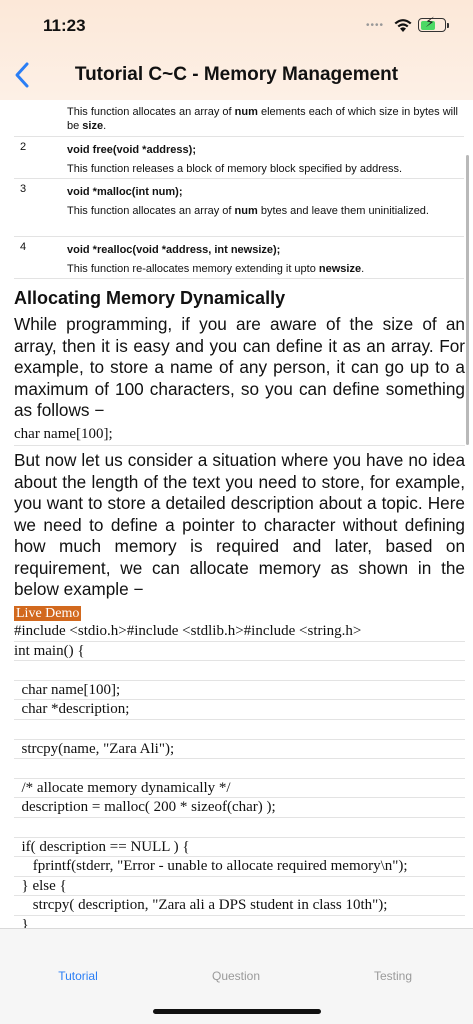 Image resolution: width=473 pixels, height=1024 pixels. Describe the element at coordinates (64, 25) in the screenshot. I see `status-time: 11:23` at that location.